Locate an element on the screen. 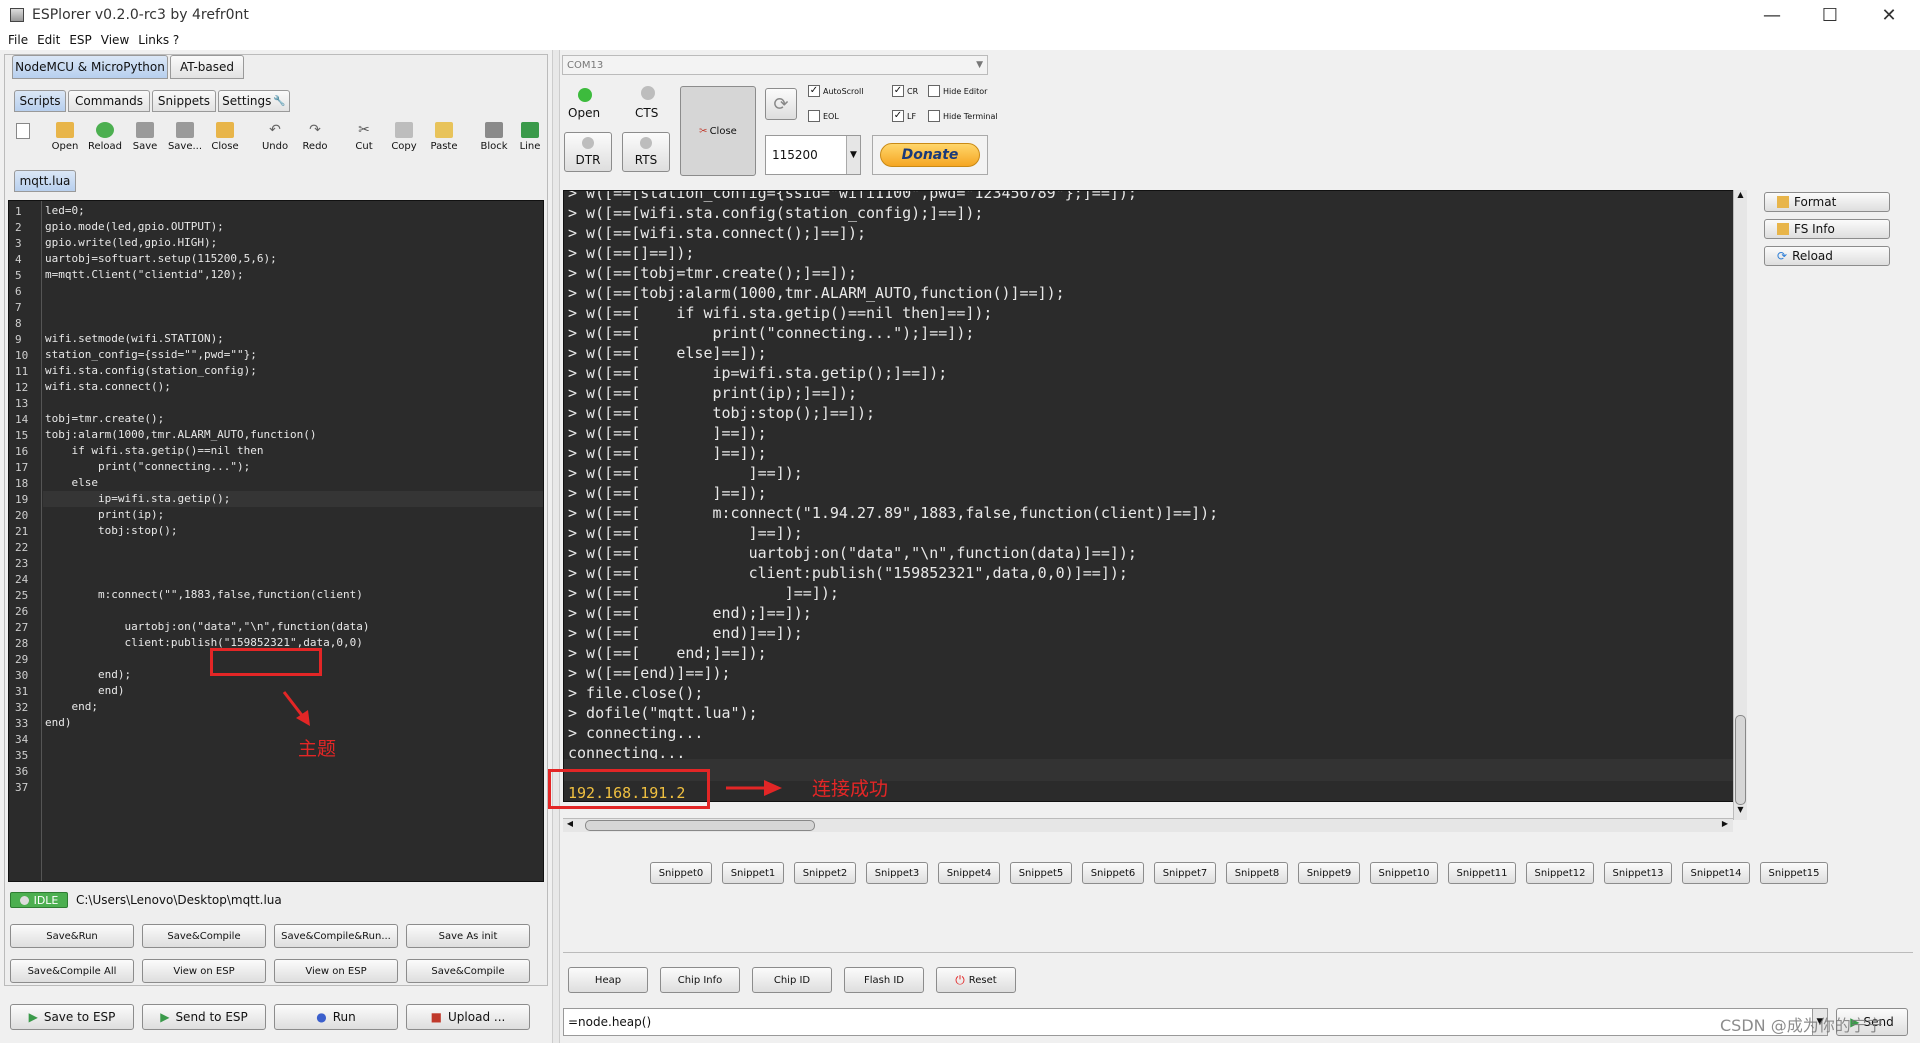  donate-label: Donate is located at coordinates (930, 155).